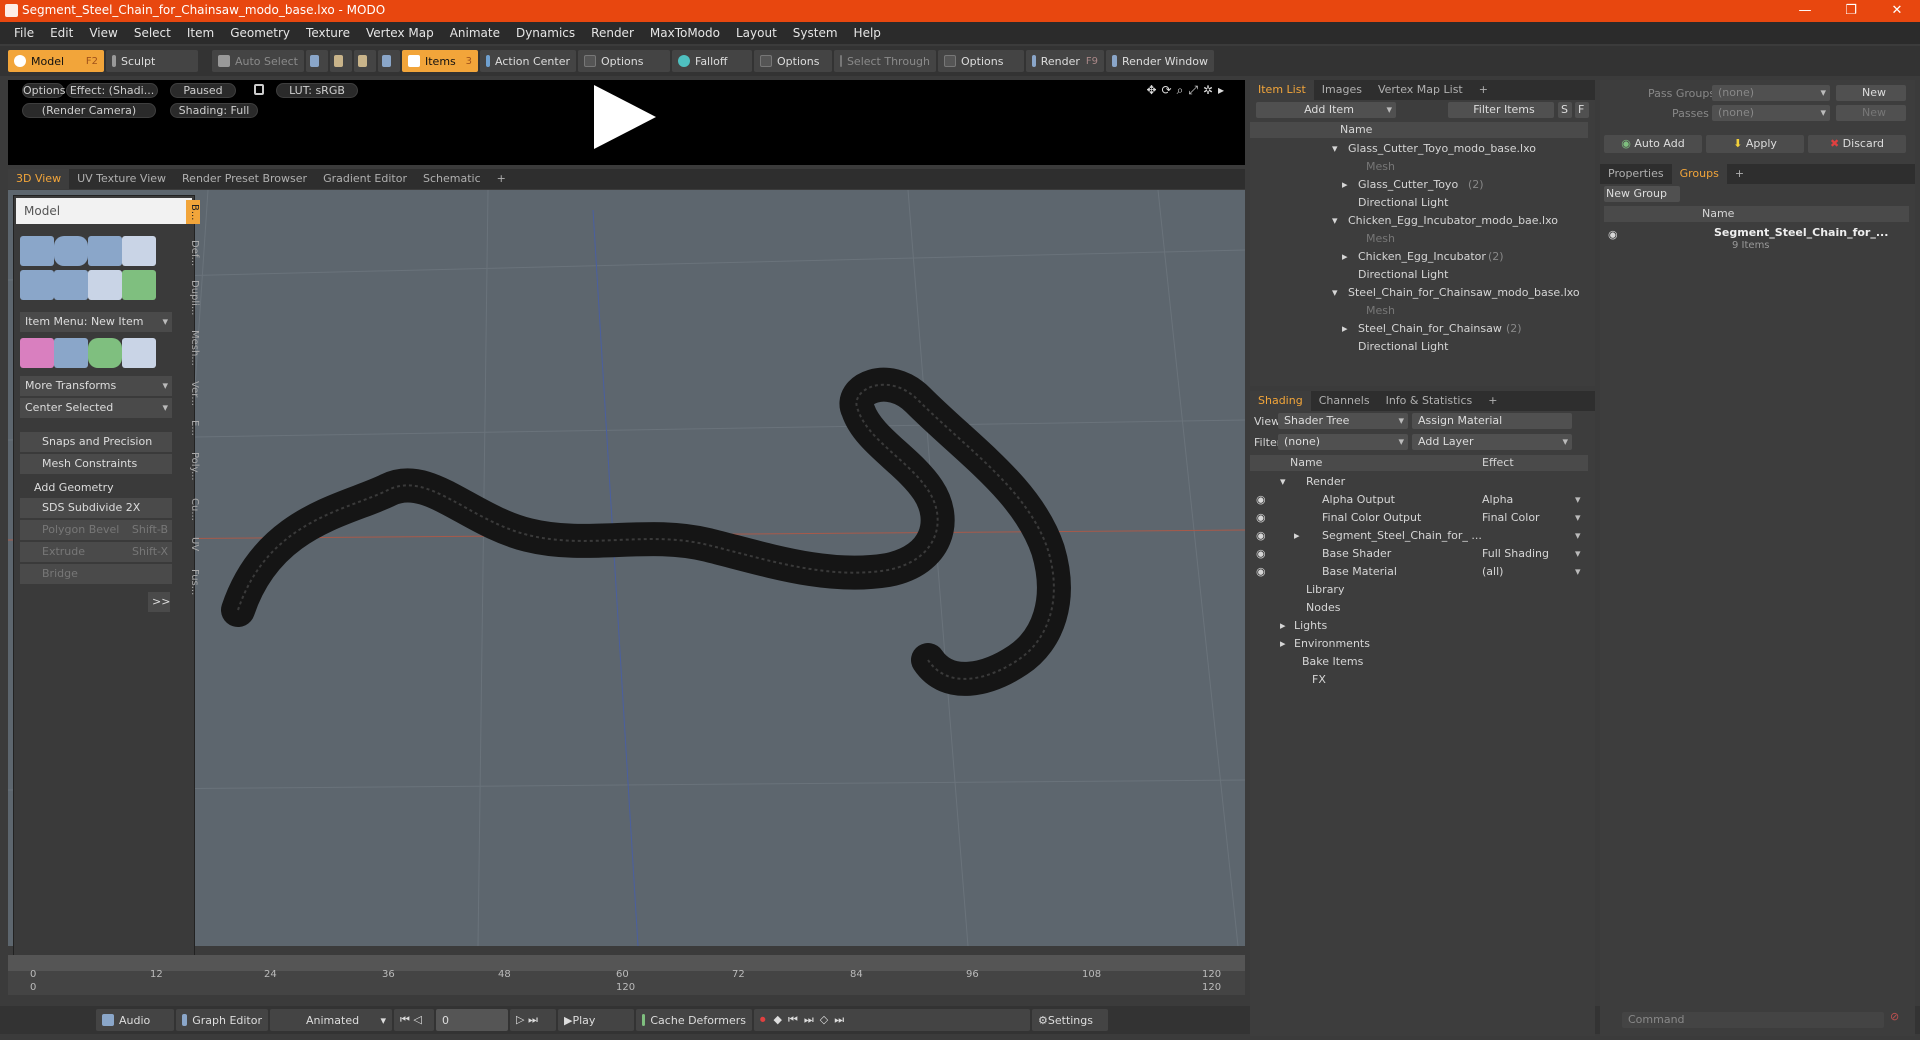 This screenshot has height=1040, width=1920. Describe the element at coordinates (96, 488) in the screenshot. I see `add-geometry-header: Add Geometry` at that location.